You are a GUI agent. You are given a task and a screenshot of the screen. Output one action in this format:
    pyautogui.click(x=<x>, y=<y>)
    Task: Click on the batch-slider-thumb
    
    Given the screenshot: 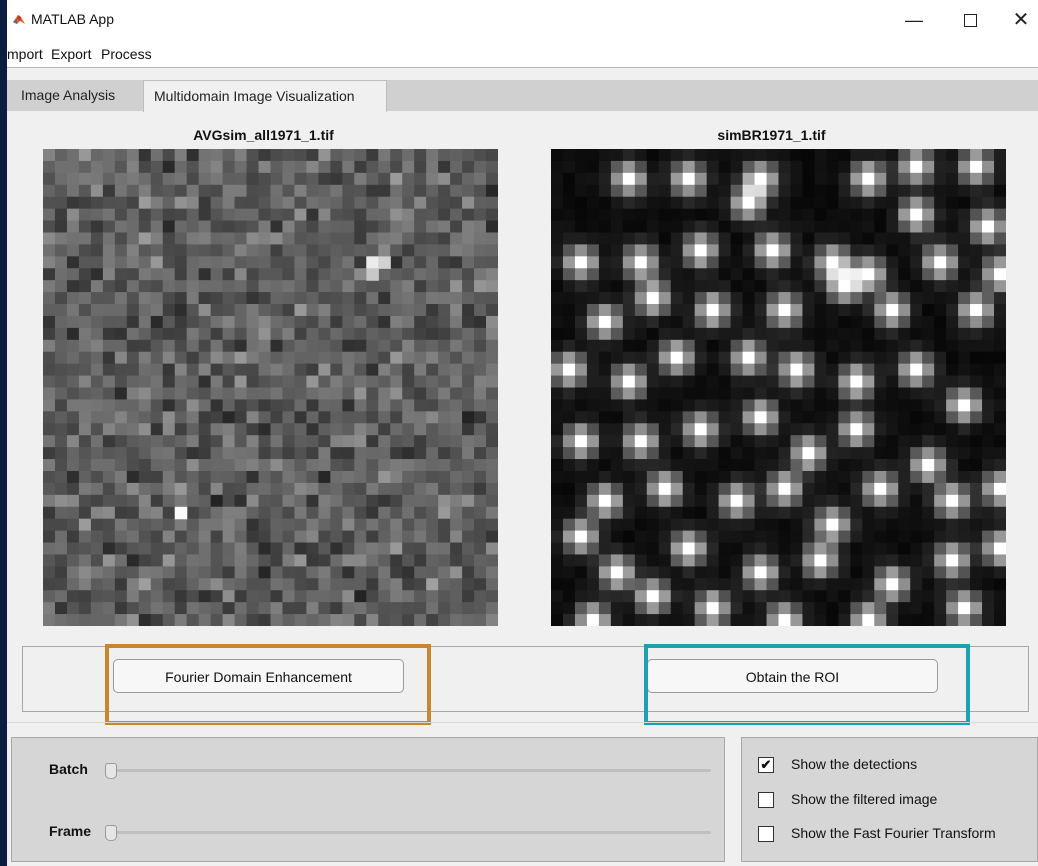 What is the action you would take?
    pyautogui.click(x=111, y=771)
    